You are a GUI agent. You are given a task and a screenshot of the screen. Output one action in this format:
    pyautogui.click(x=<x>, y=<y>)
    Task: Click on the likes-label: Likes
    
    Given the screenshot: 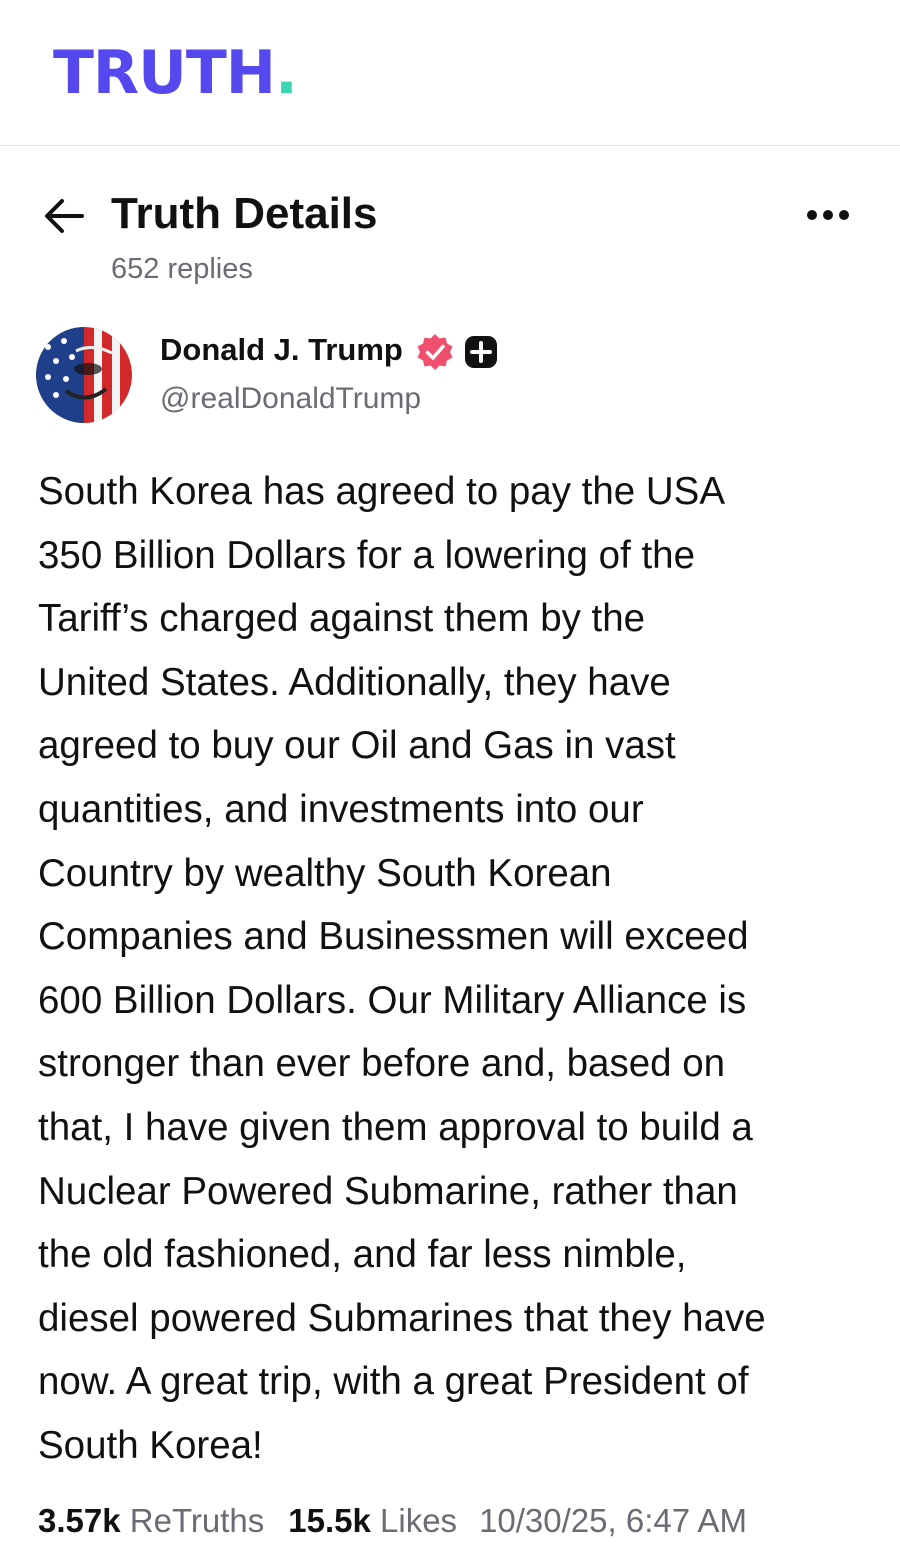 What is the action you would take?
    pyautogui.click(x=419, y=1520)
    